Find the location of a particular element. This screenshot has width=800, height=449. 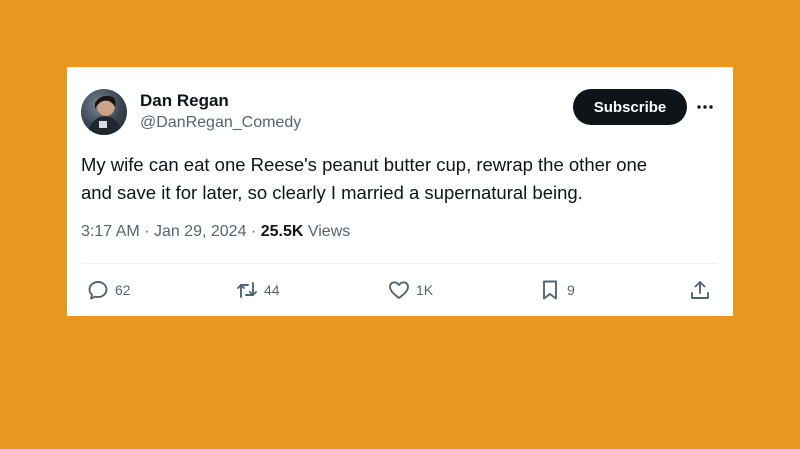

tweet-date: Jan 29, 2024 is located at coordinates (200, 231).